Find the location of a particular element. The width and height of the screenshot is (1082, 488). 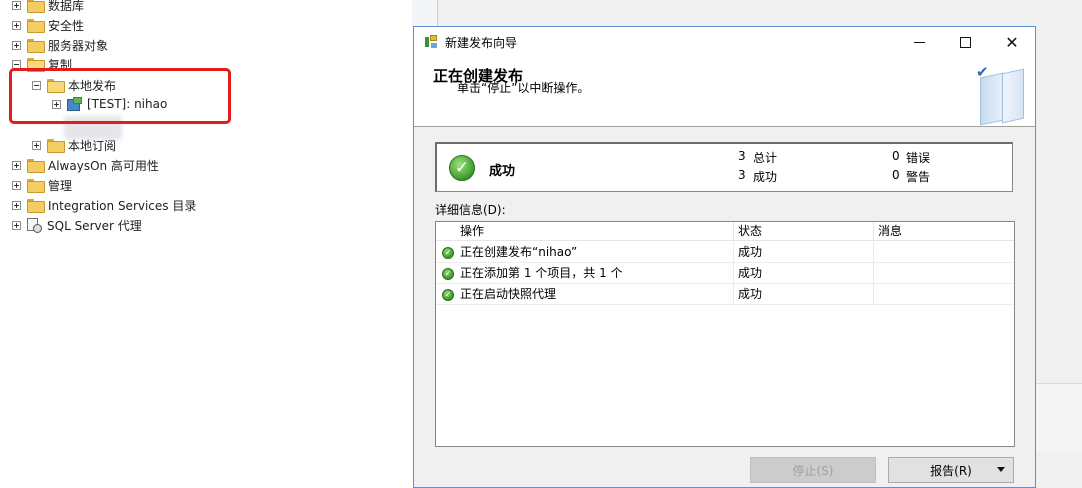

tree-item-server-objects: 服务器对象 is located at coordinates (60, 45).